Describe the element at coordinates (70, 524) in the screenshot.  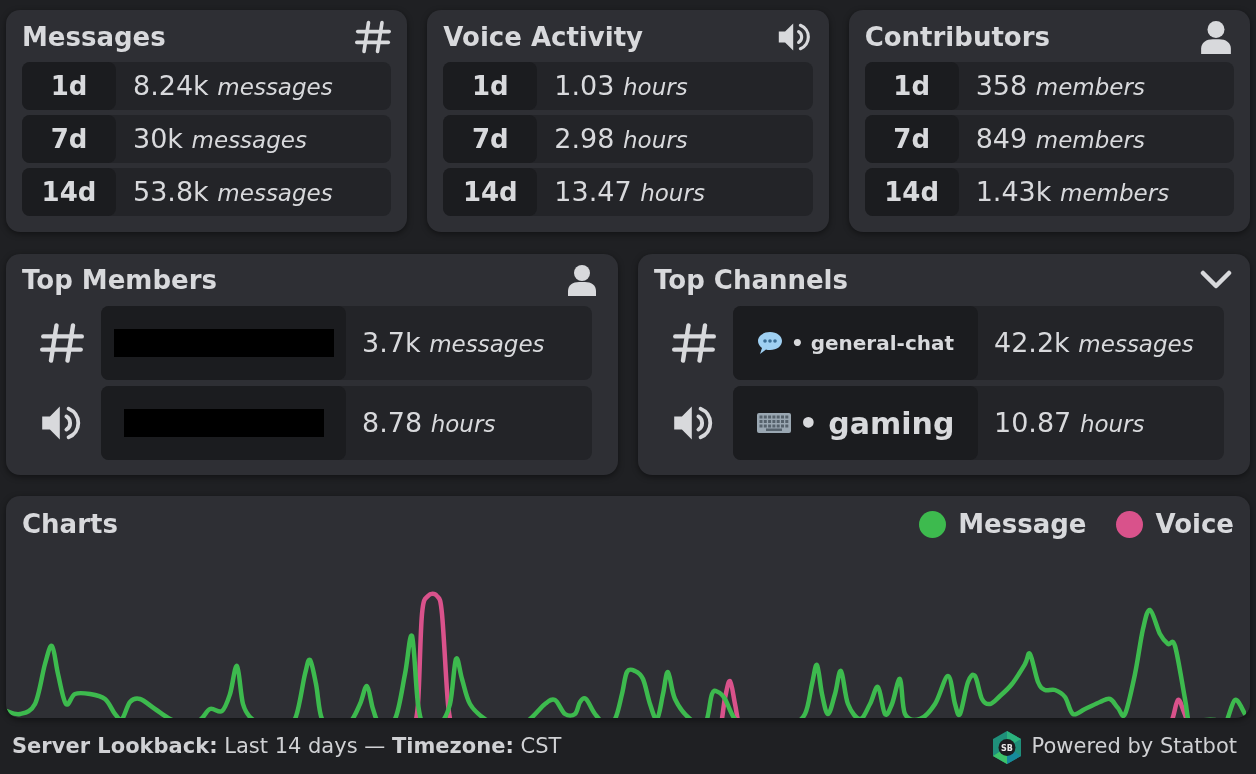
I see `card-title: Charts` at that location.